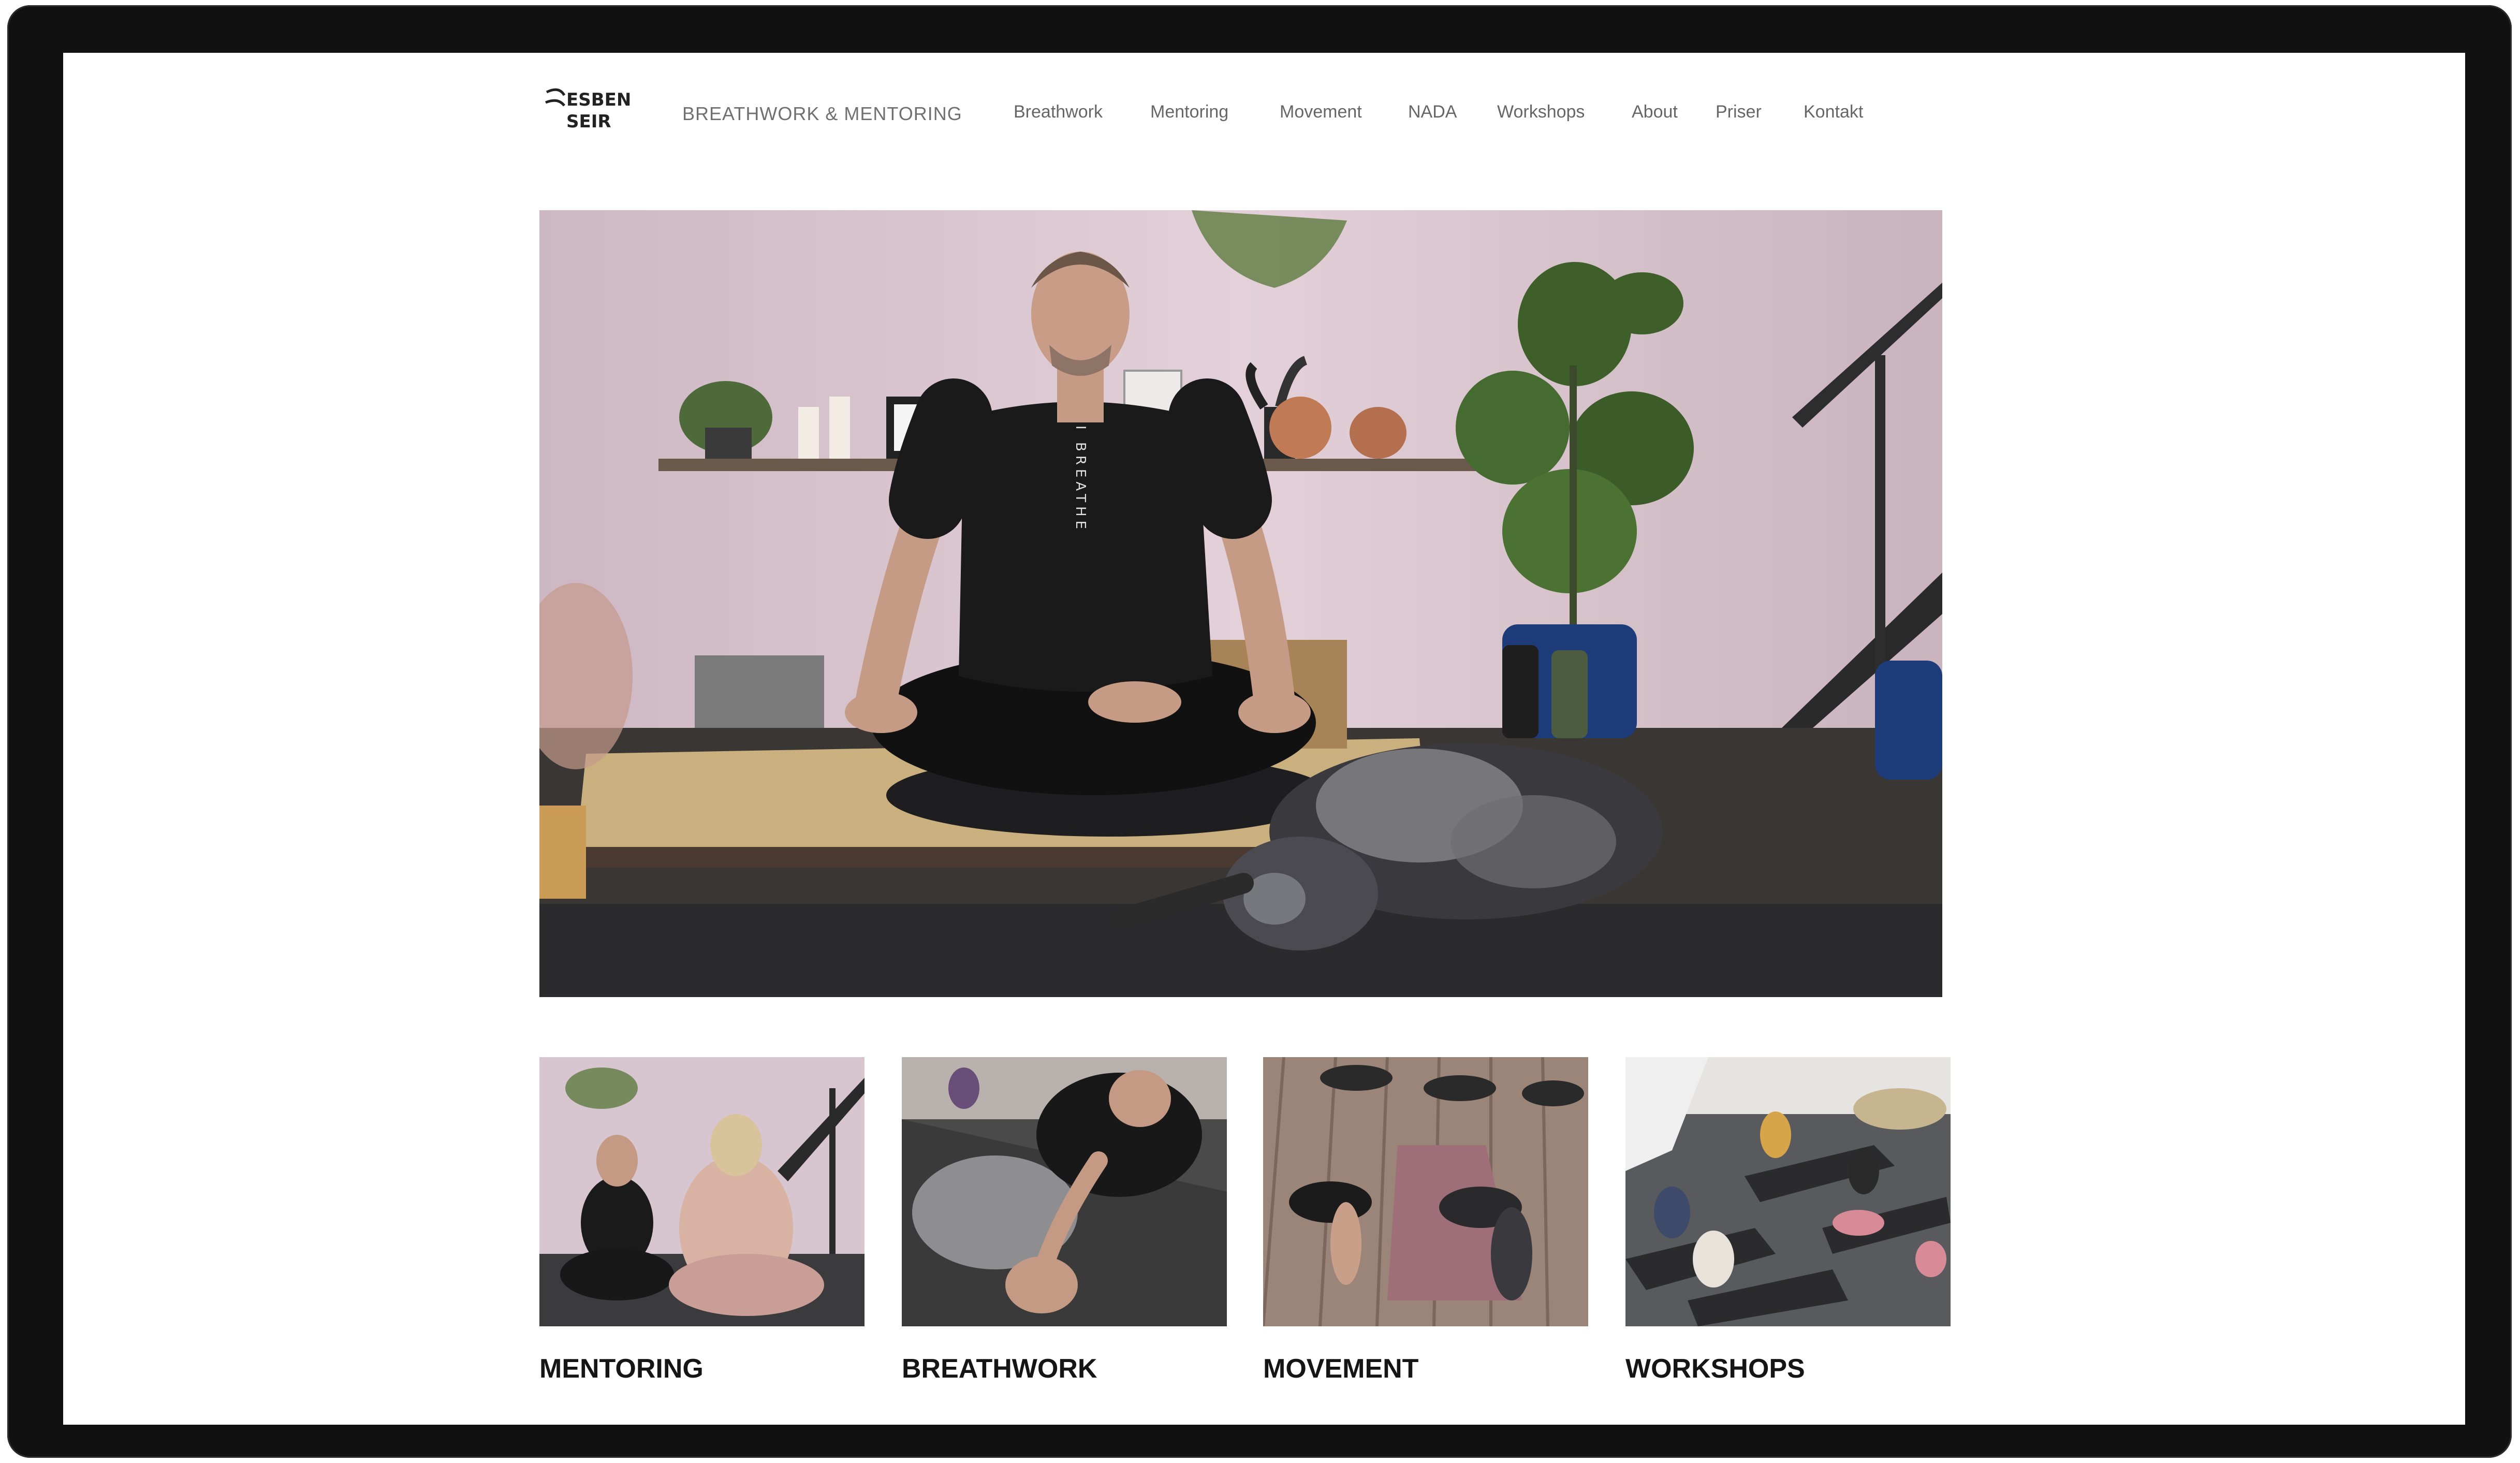  I want to click on card-label-mentoring: MENTORING, so click(621, 1368).